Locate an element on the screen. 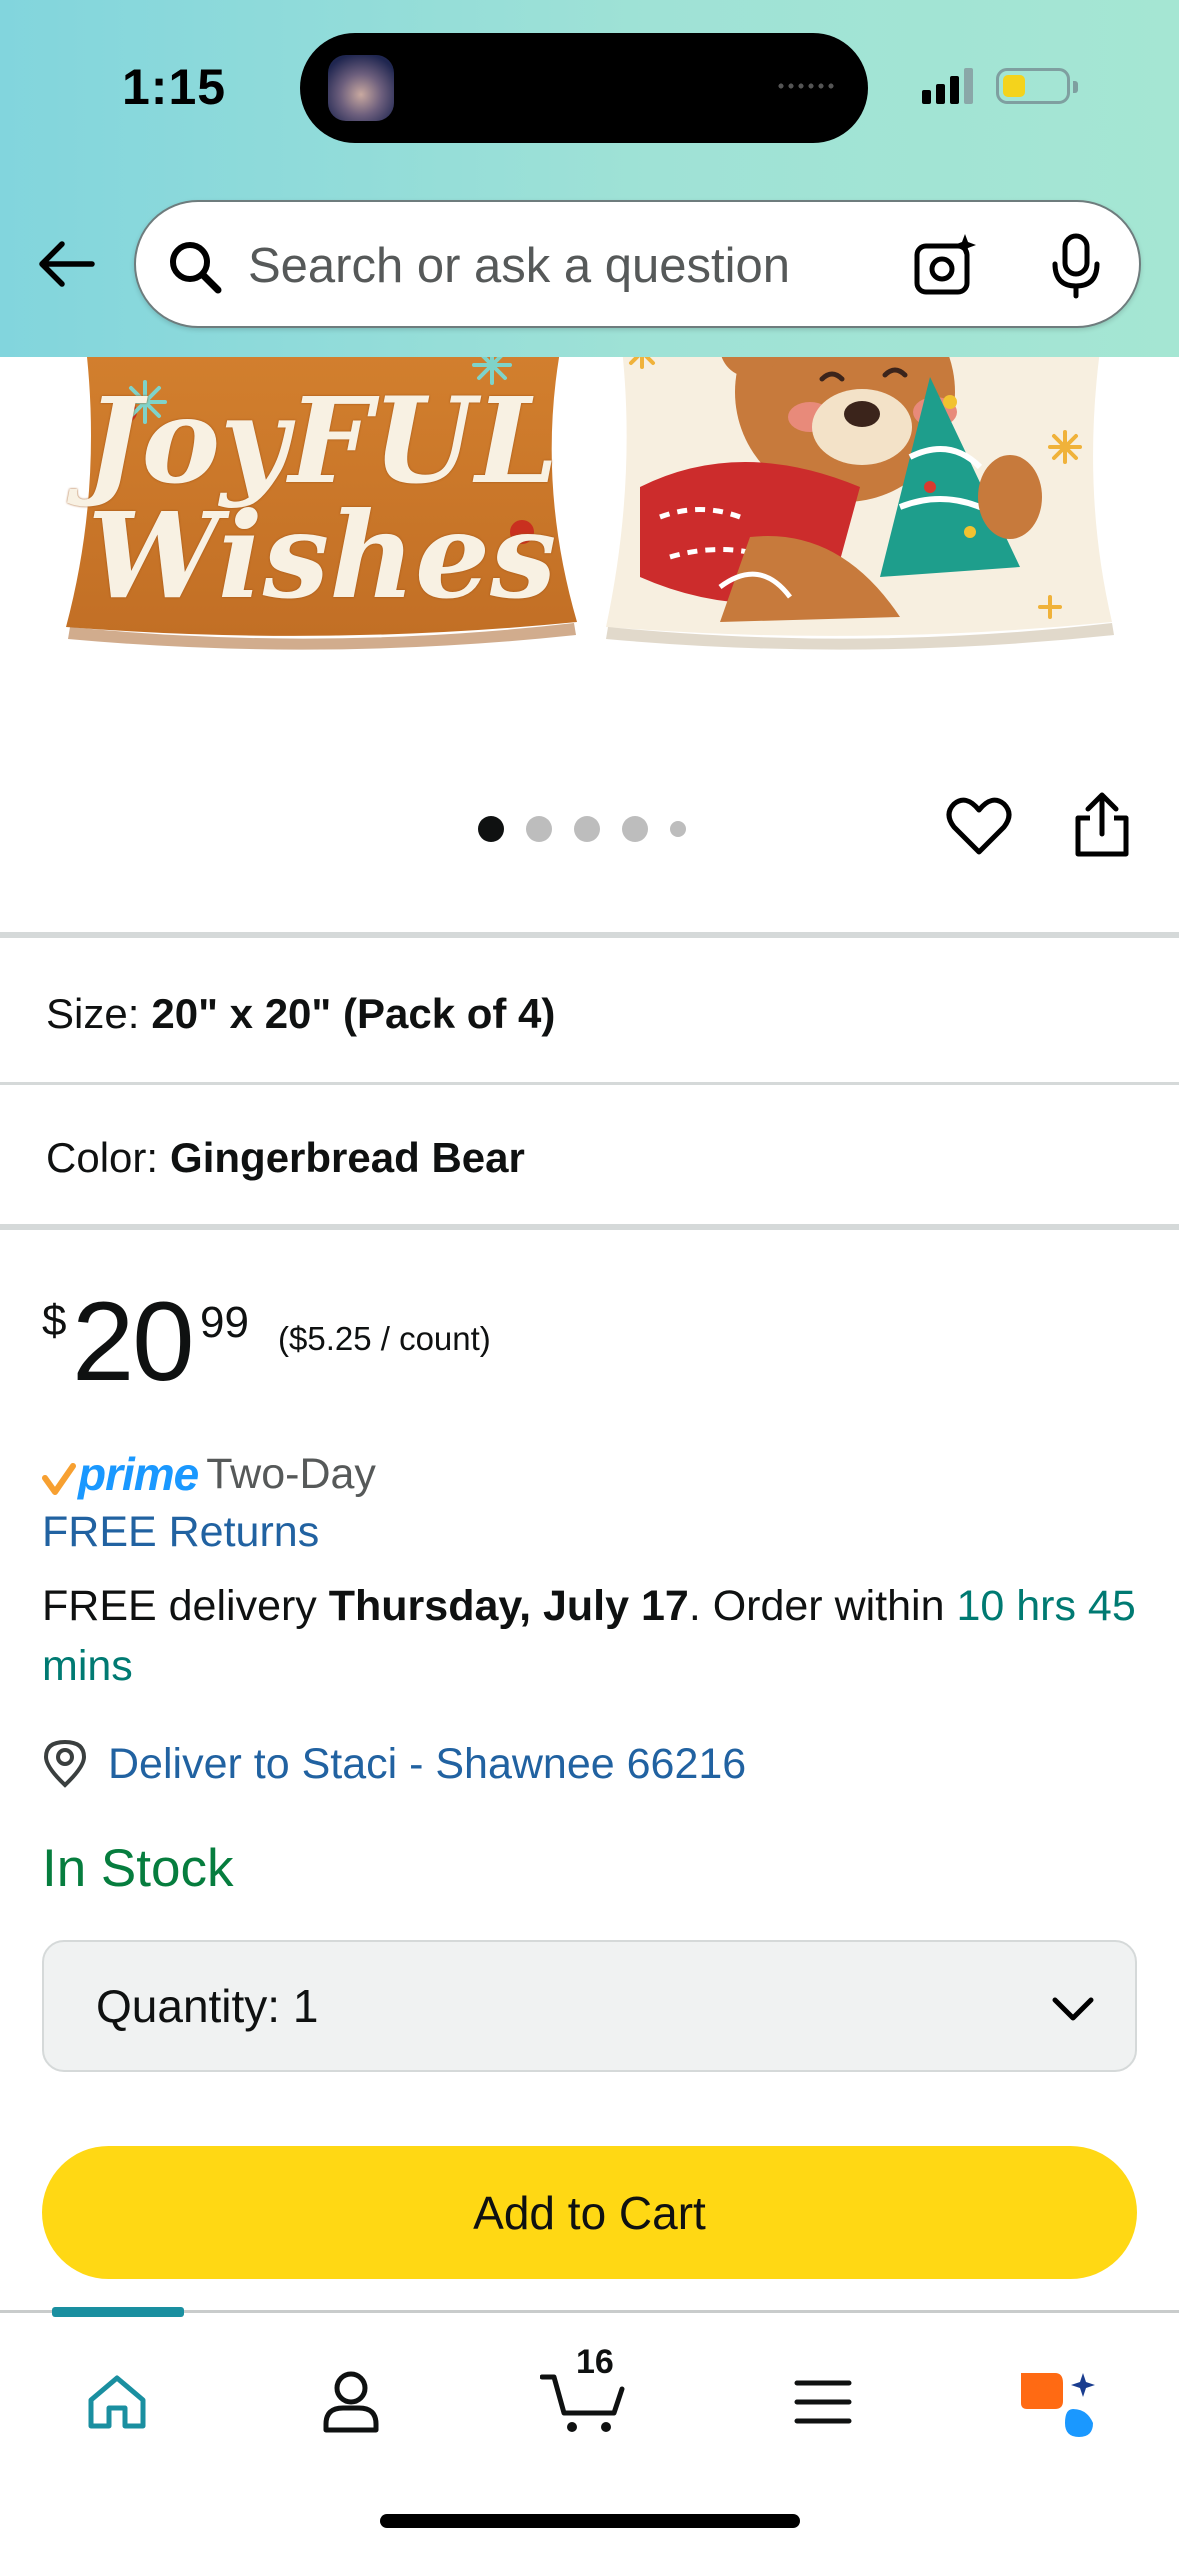 The height and width of the screenshot is (2556, 1179). product-image-gingerbread-bear is located at coordinates (860, 504).